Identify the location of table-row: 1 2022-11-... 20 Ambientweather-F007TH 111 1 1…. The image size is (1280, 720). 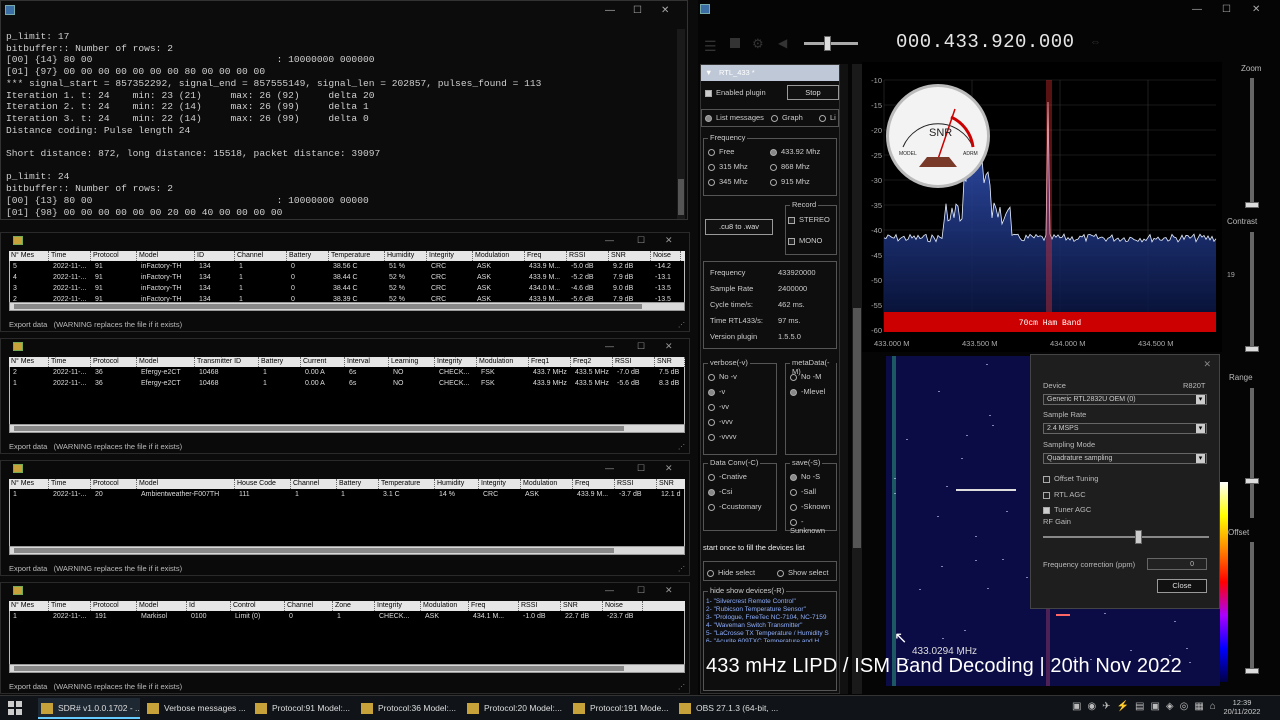
(347, 494).